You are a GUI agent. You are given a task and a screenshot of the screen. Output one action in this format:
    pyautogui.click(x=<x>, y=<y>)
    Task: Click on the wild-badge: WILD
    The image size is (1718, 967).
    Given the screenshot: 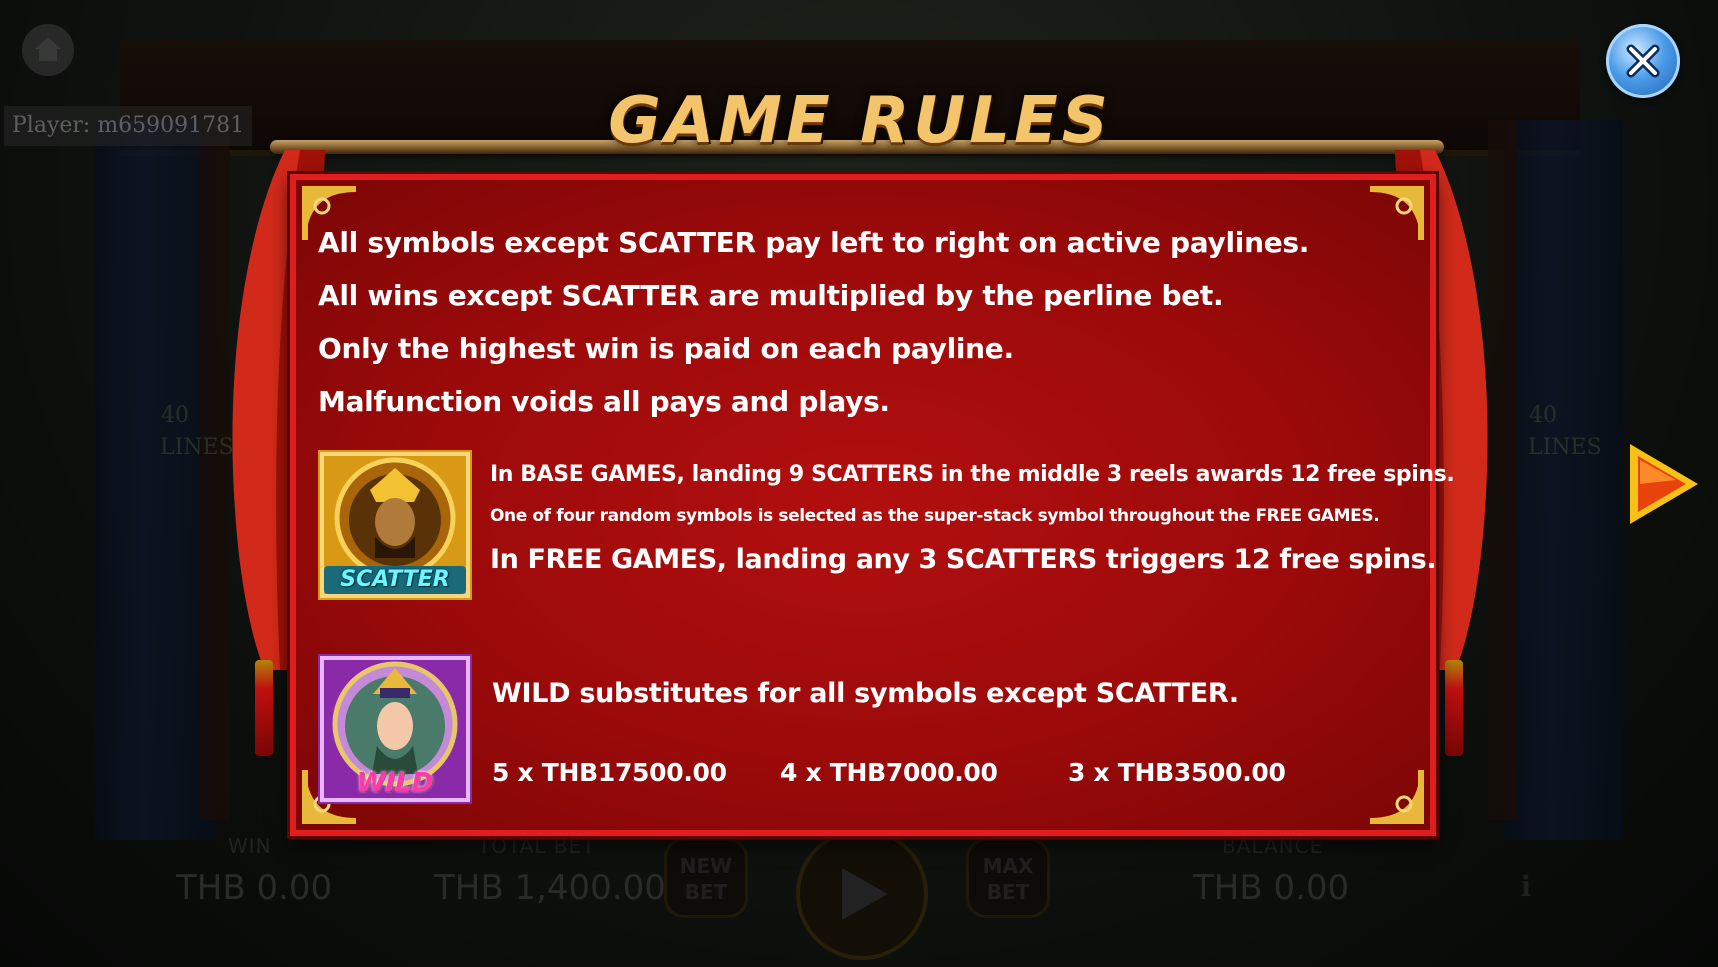 What is the action you would take?
    pyautogui.click(x=395, y=783)
    